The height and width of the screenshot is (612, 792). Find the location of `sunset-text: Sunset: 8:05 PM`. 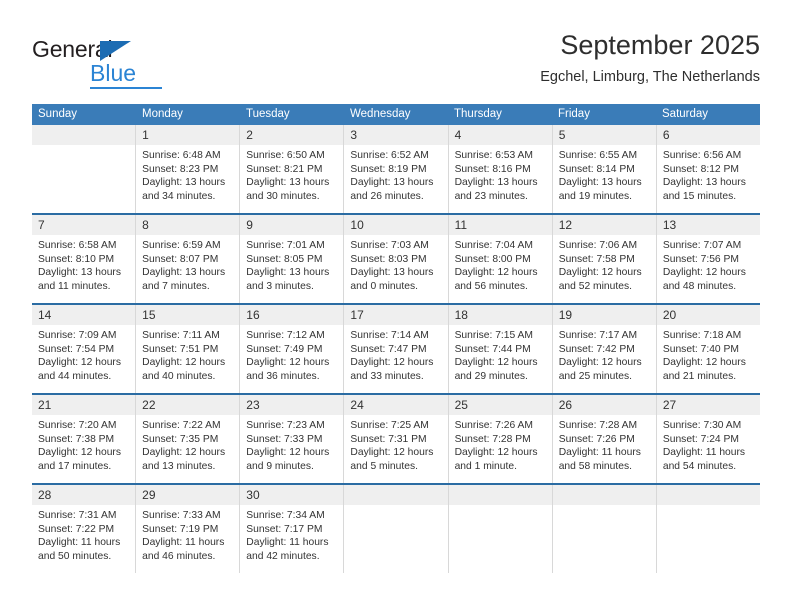

sunset-text: Sunset: 8:05 PM is located at coordinates (284, 259).